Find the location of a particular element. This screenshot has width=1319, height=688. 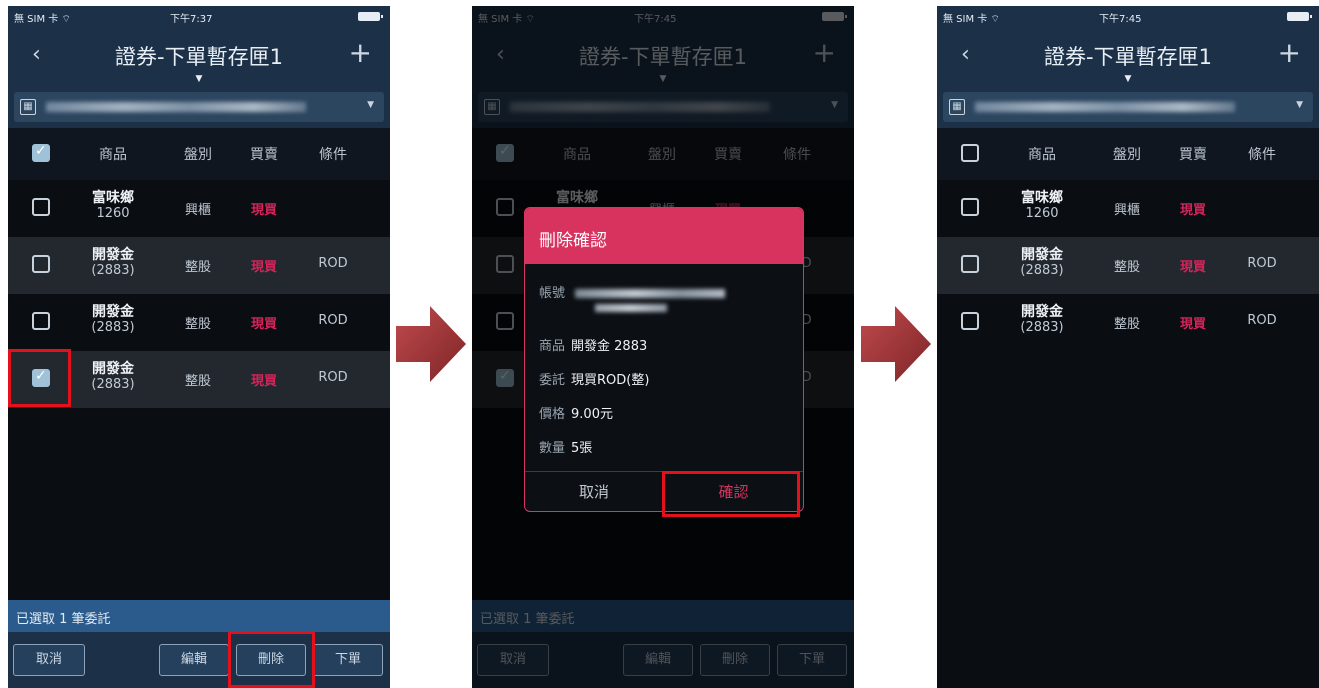

dialog-title: 刪除確認 is located at coordinates (664, 236).